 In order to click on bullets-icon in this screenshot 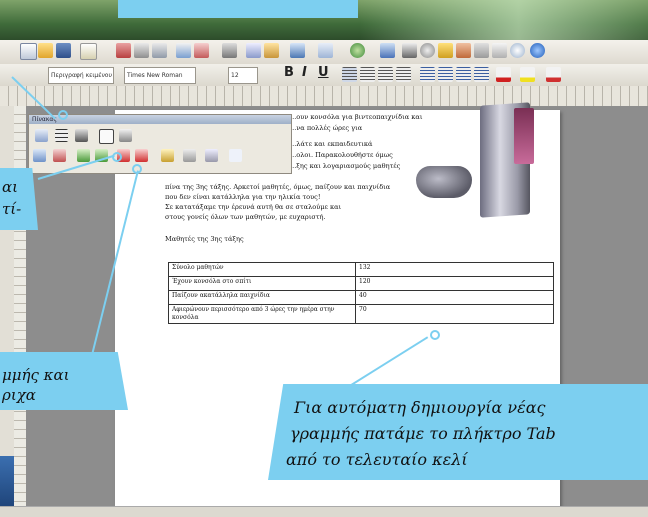, I will do `click(445, 74)`.